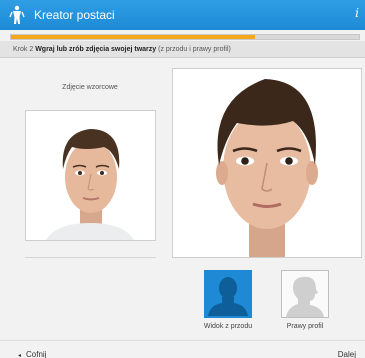 The image size is (365, 358). Describe the element at coordinates (182, 15) in the screenshot. I see `title-bar: Kreator postaci i` at that location.